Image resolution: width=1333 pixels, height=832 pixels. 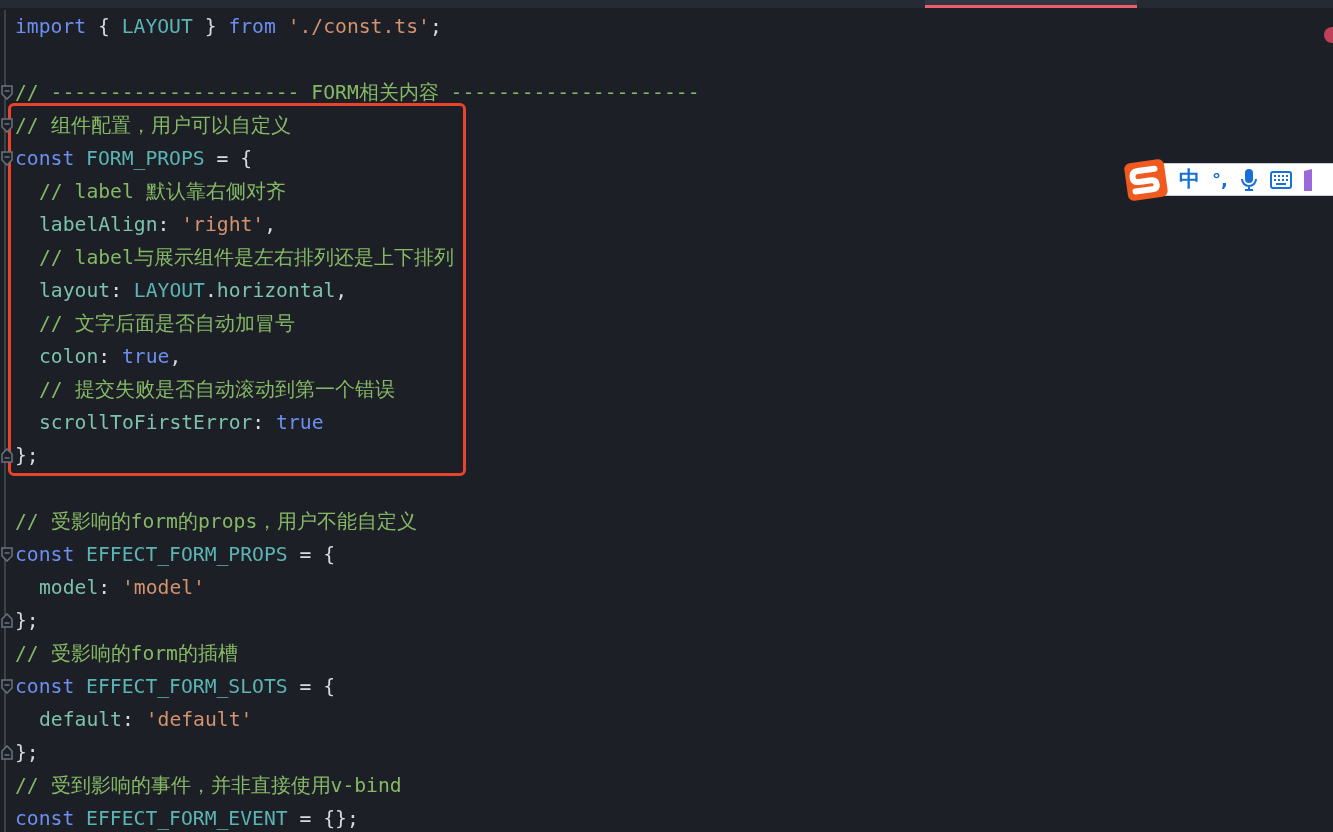 I want to click on code-line: model: 'model', so click(x=121, y=587).